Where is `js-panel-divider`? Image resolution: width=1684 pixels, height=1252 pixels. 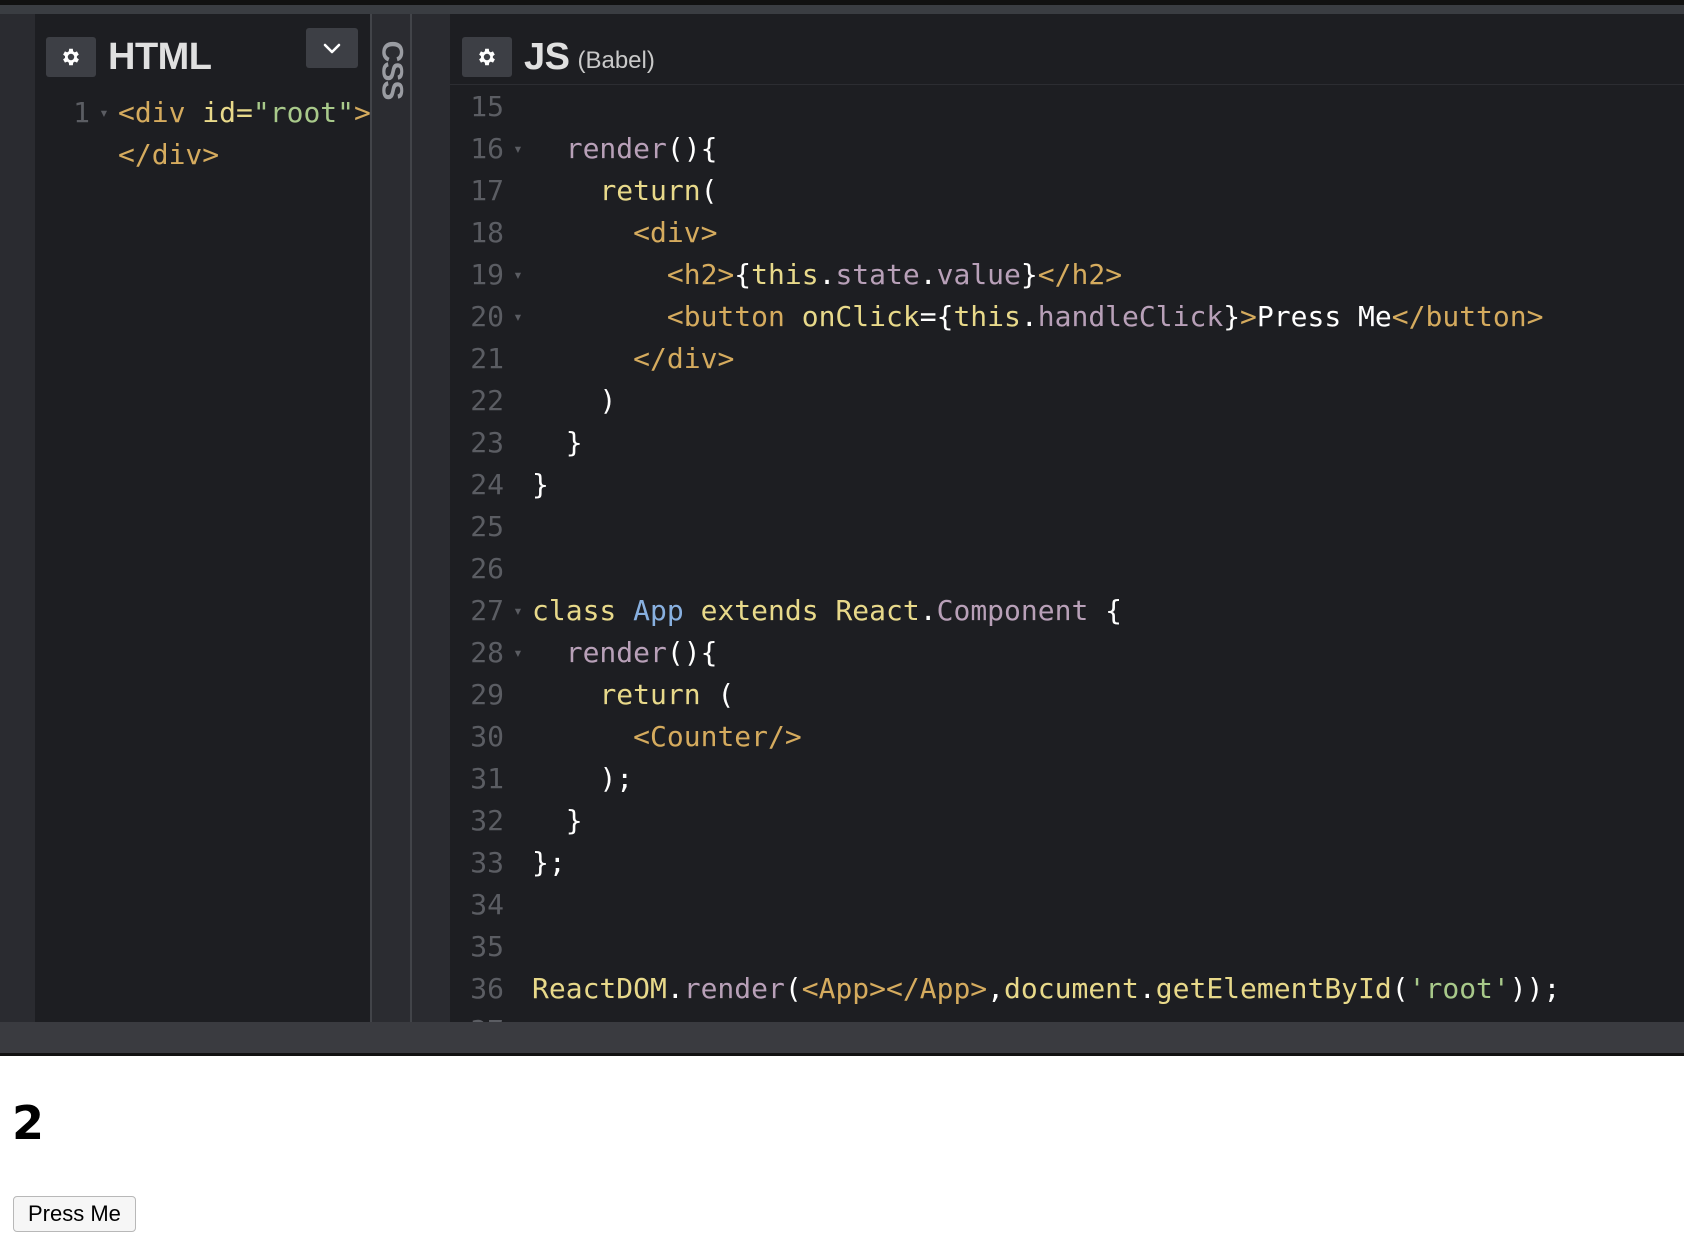 js-panel-divider is located at coordinates (431, 518).